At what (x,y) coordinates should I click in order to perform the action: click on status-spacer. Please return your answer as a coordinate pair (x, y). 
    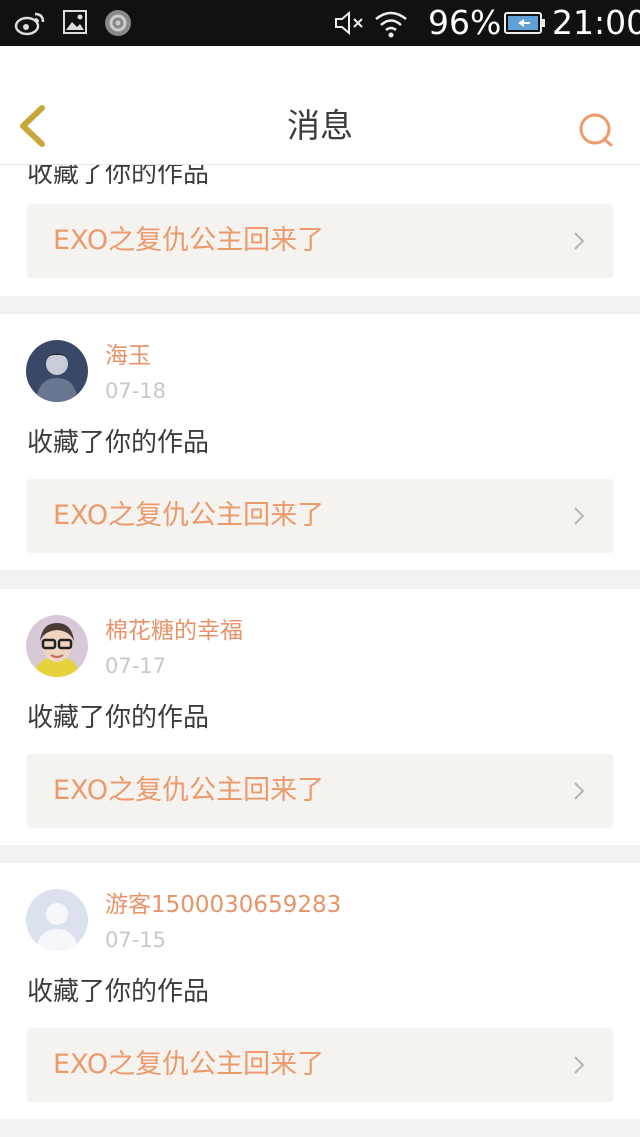
    Looking at the image, I should click on (320, 66).